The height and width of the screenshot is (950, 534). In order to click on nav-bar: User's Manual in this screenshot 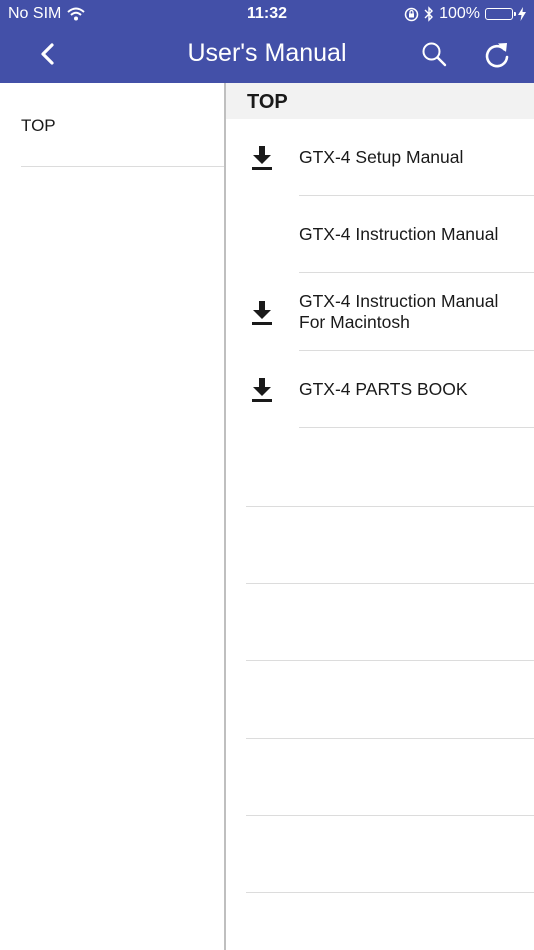, I will do `click(267, 55)`.